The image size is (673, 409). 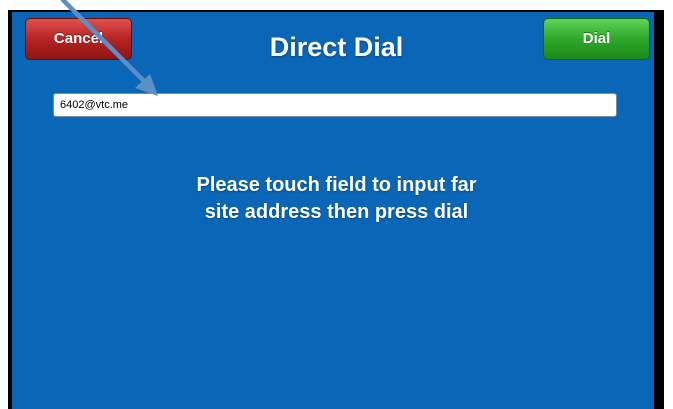 I want to click on instruction-line-1: Please touch field to input far, so click(x=336, y=185).